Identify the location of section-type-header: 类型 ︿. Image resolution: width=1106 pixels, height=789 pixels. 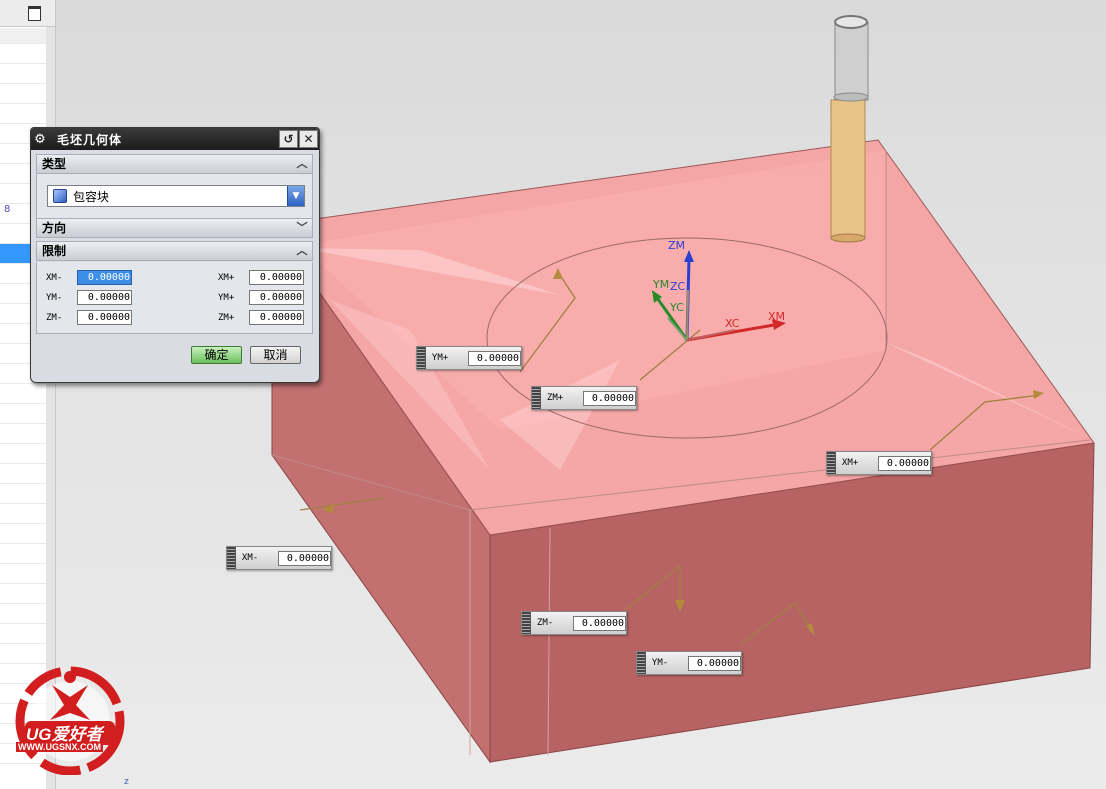
(174, 164).